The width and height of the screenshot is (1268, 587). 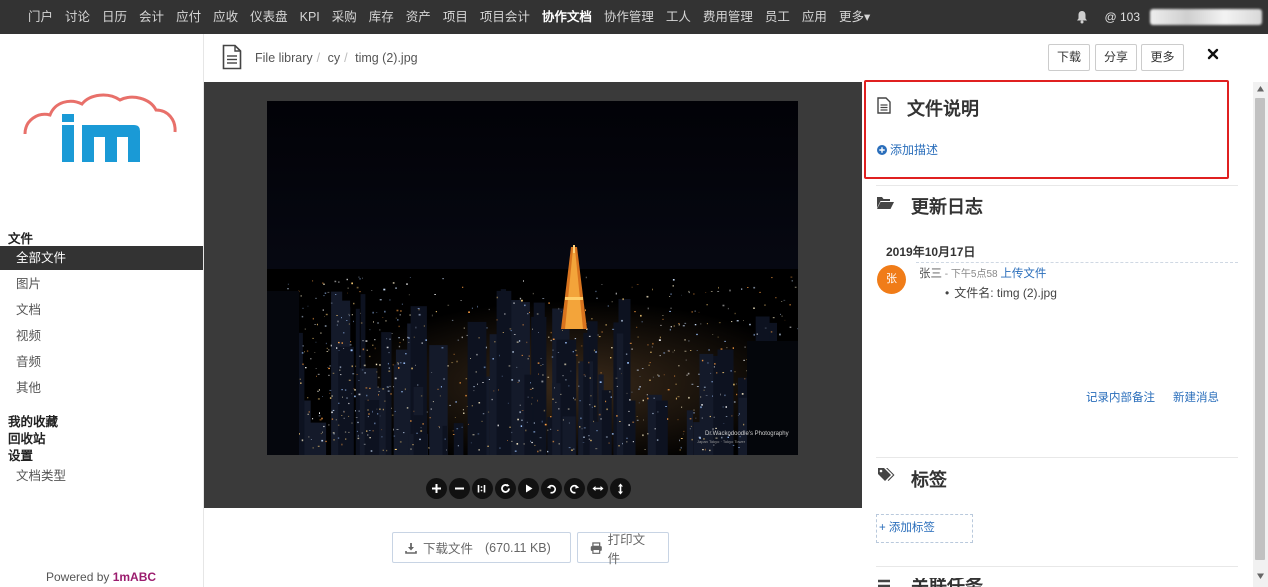 What do you see at coordinates (505, 17) in the screenshot?
I see `nav-item-12: 项目会计` at bounding box center [505, 17].